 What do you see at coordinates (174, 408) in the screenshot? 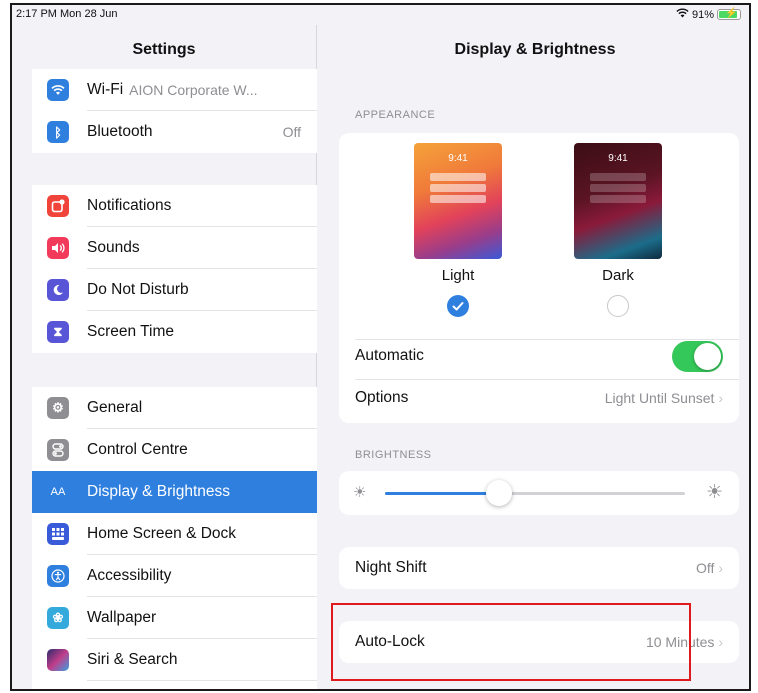
I see `sidebar-item-general: ⚙ General` at bounding box center [174, 408].